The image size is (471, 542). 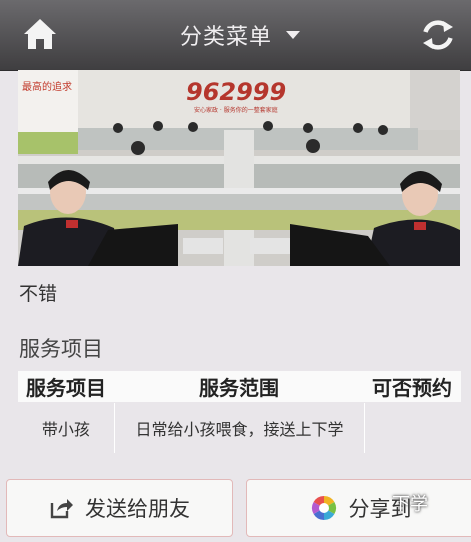 What do you see at coordinates (66, 388) in the screenshot?
I see `header-service-item: 服务项目` at bounding box center [66, 388].